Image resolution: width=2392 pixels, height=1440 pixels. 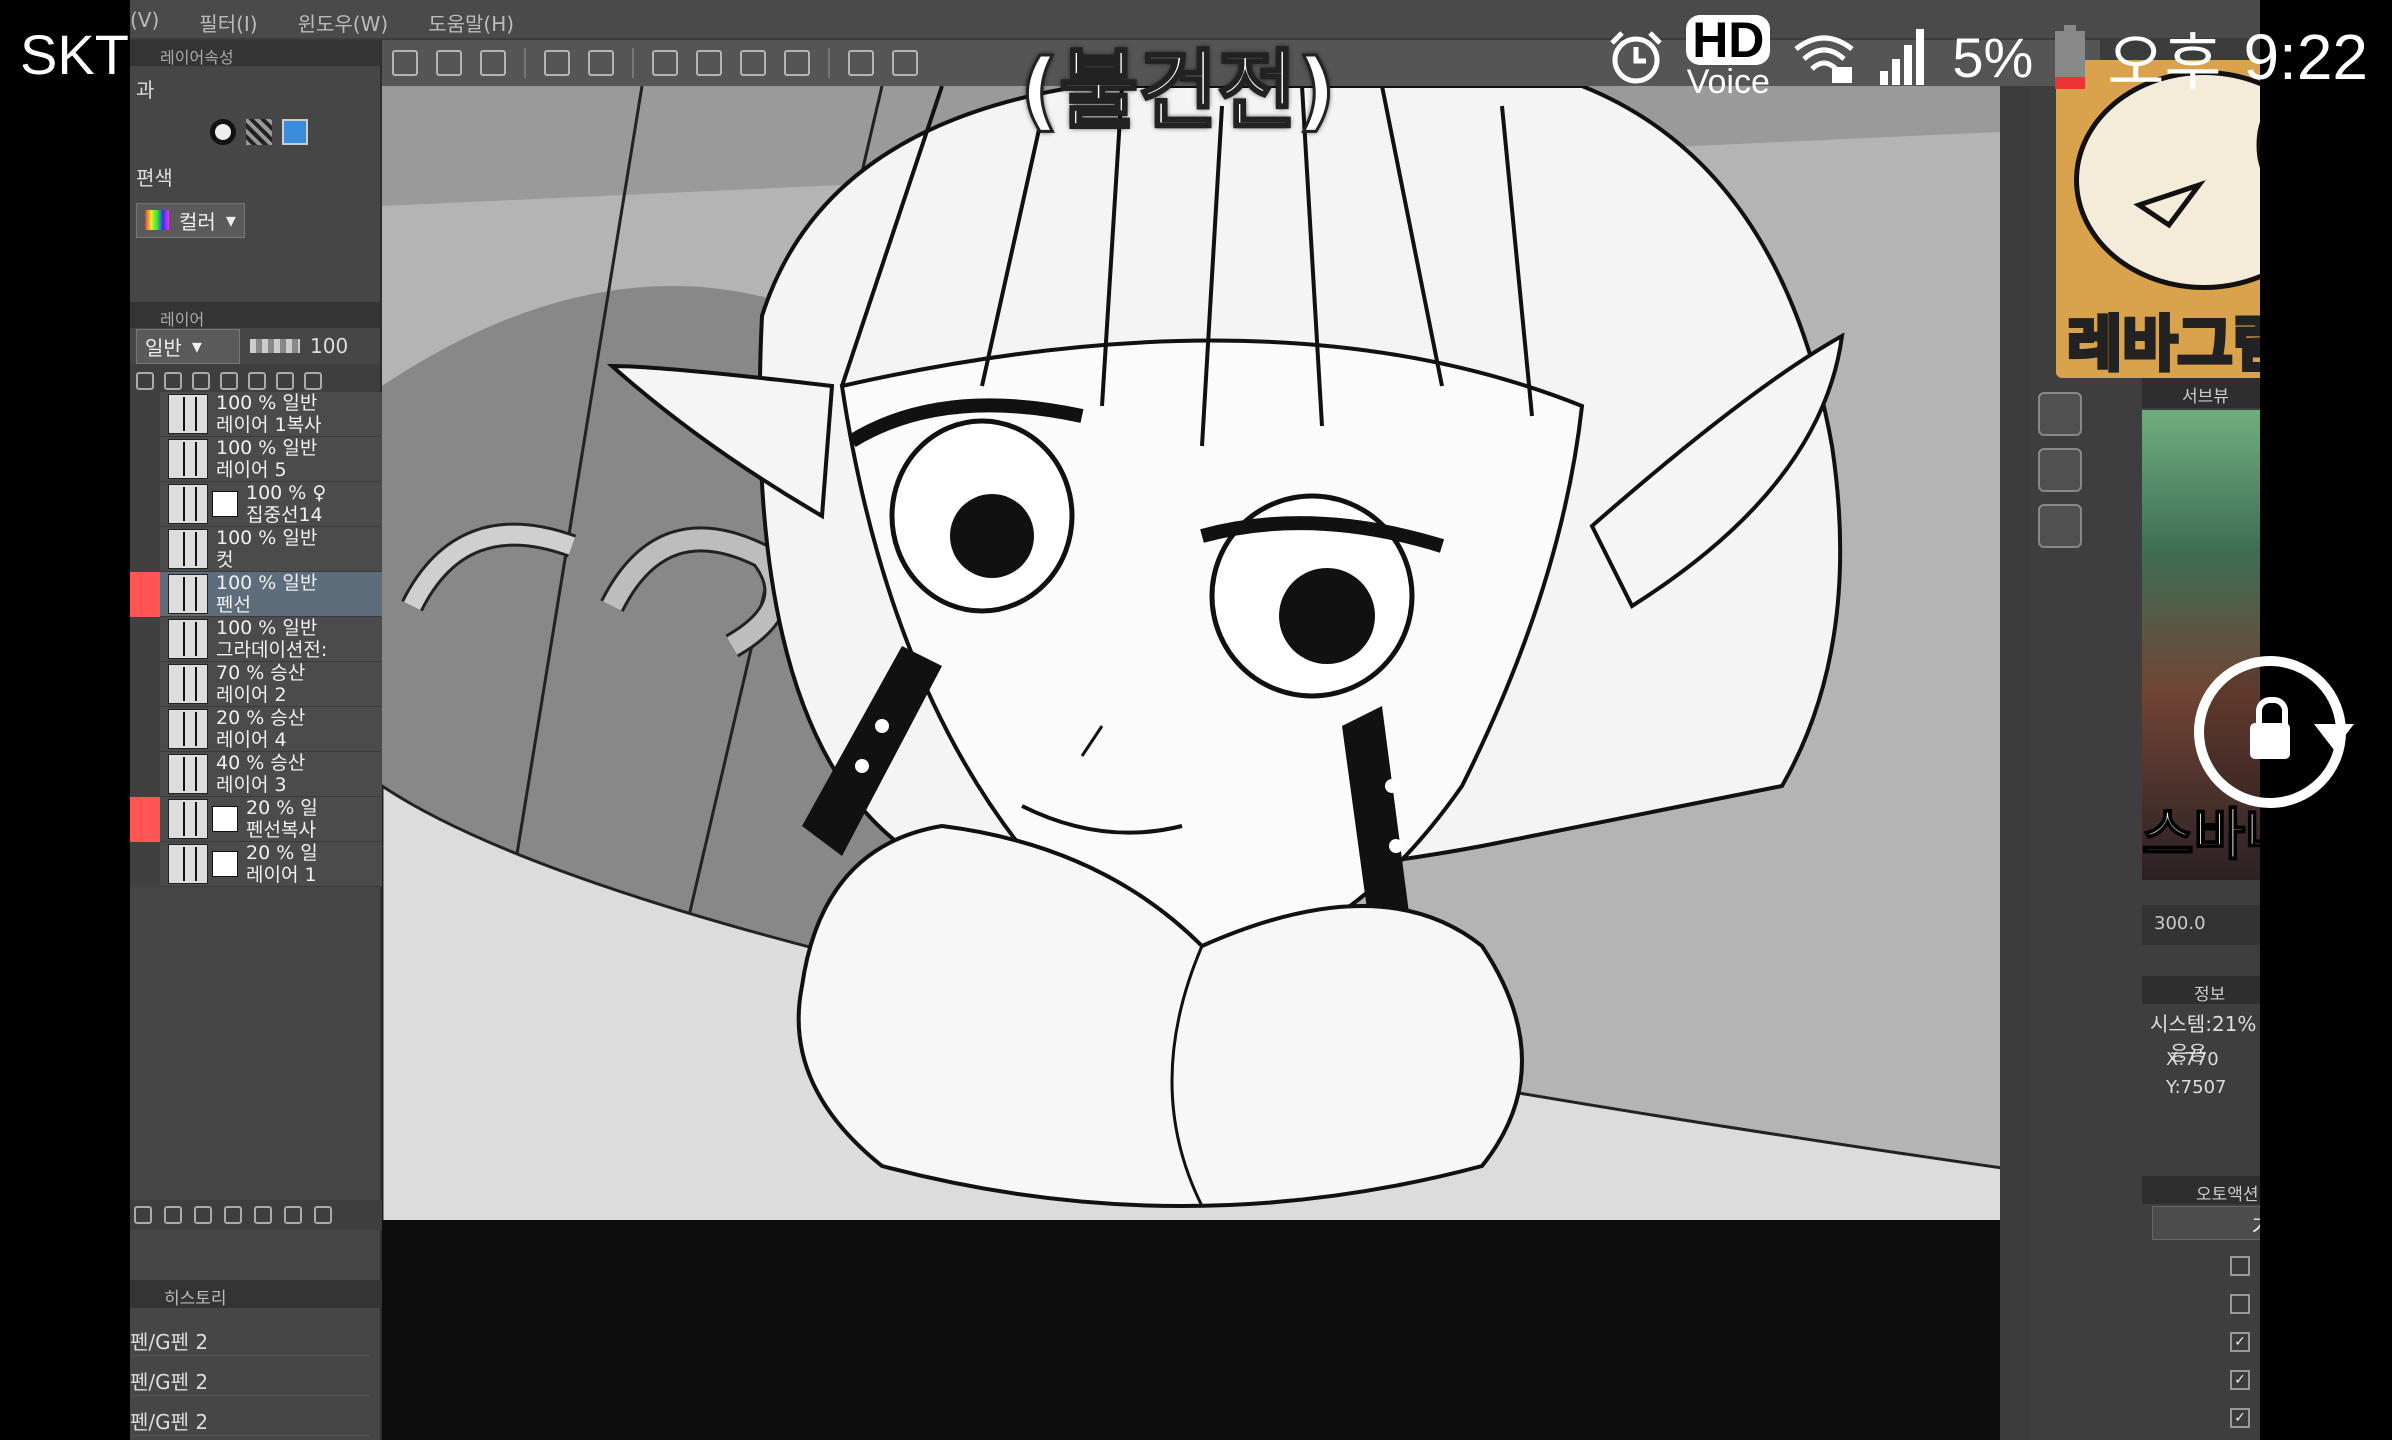 What do you see at coordinates (275, 346) in the screenshot?
I see `opacity-slider` at bounding box center [275, 346].